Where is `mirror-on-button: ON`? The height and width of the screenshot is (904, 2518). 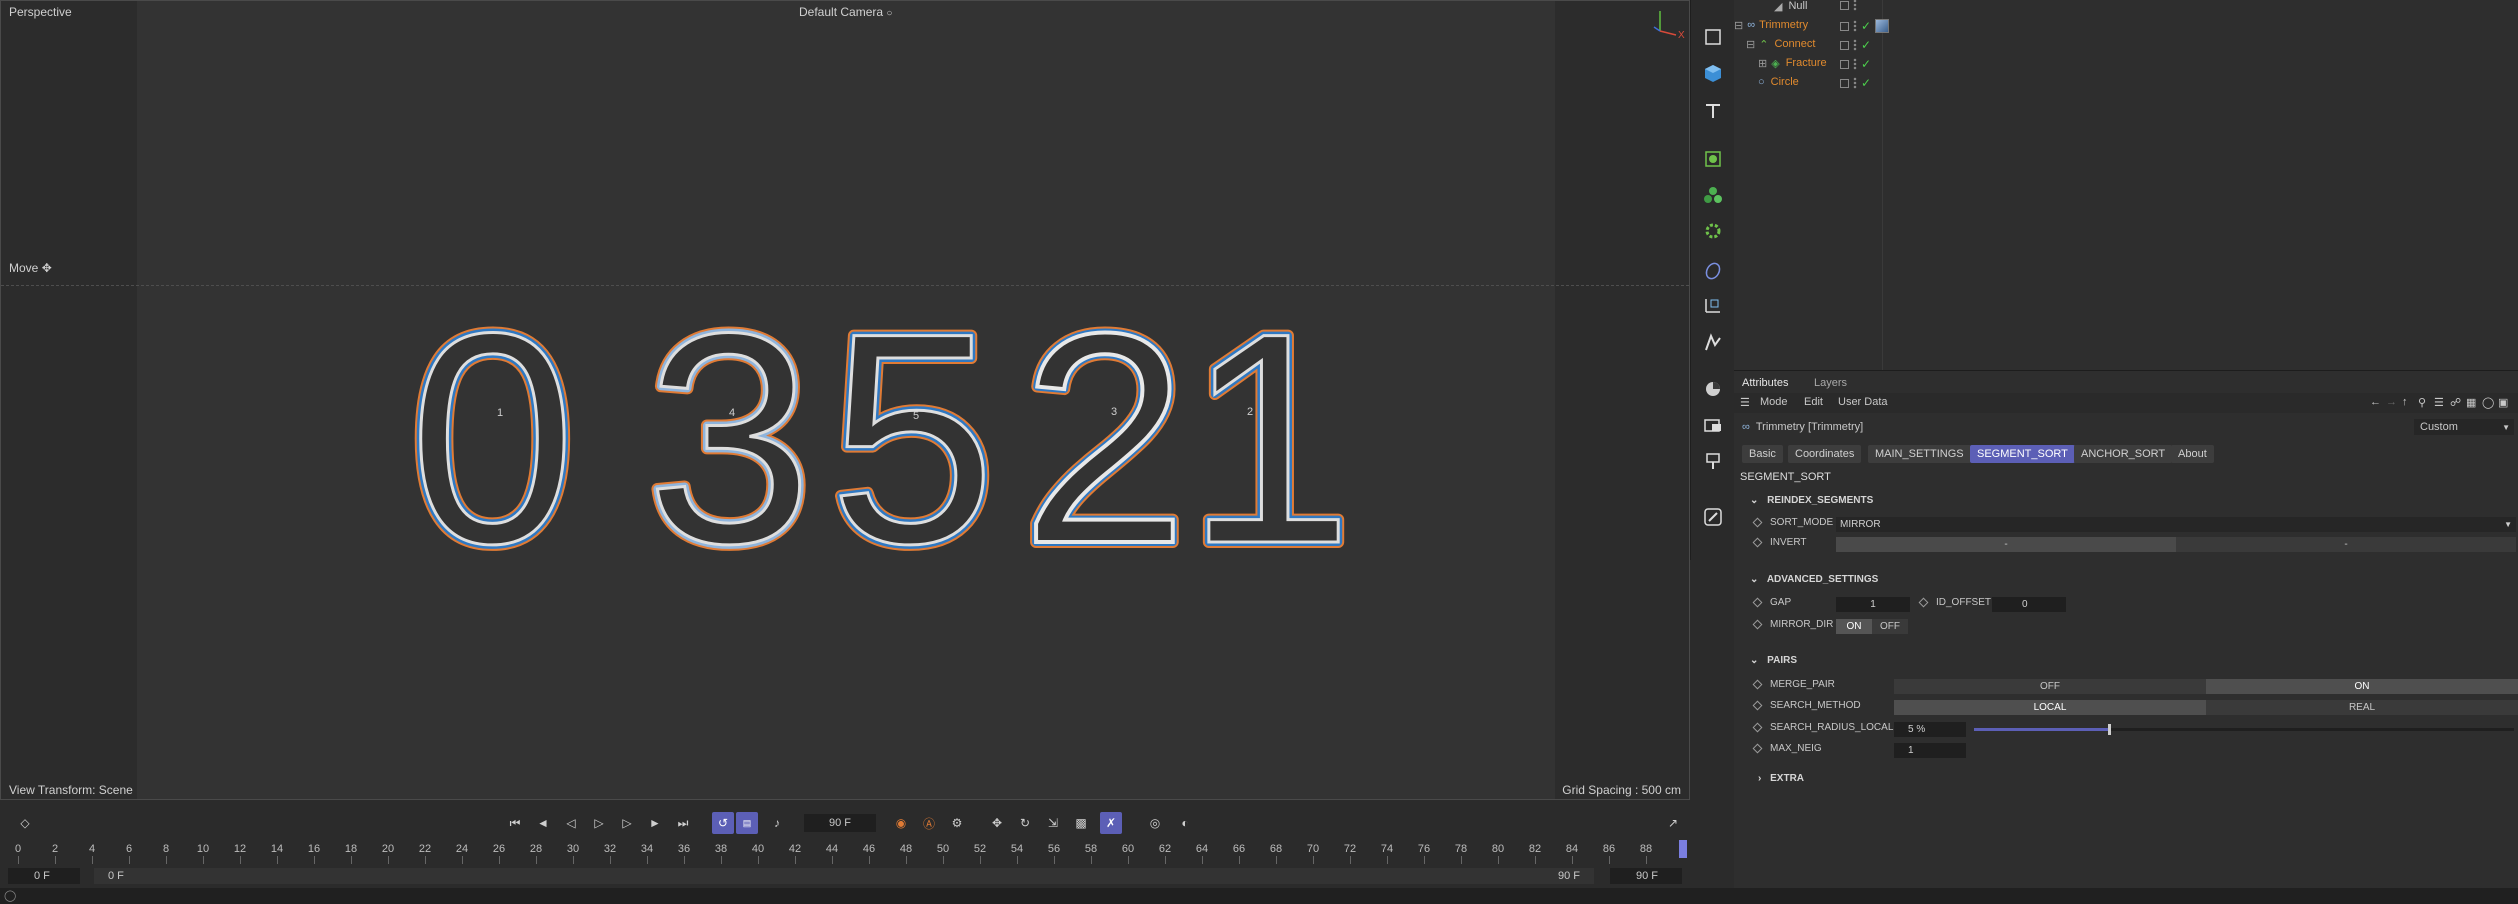 mirror-on-button: ON is located at coordinates (1854, 626).